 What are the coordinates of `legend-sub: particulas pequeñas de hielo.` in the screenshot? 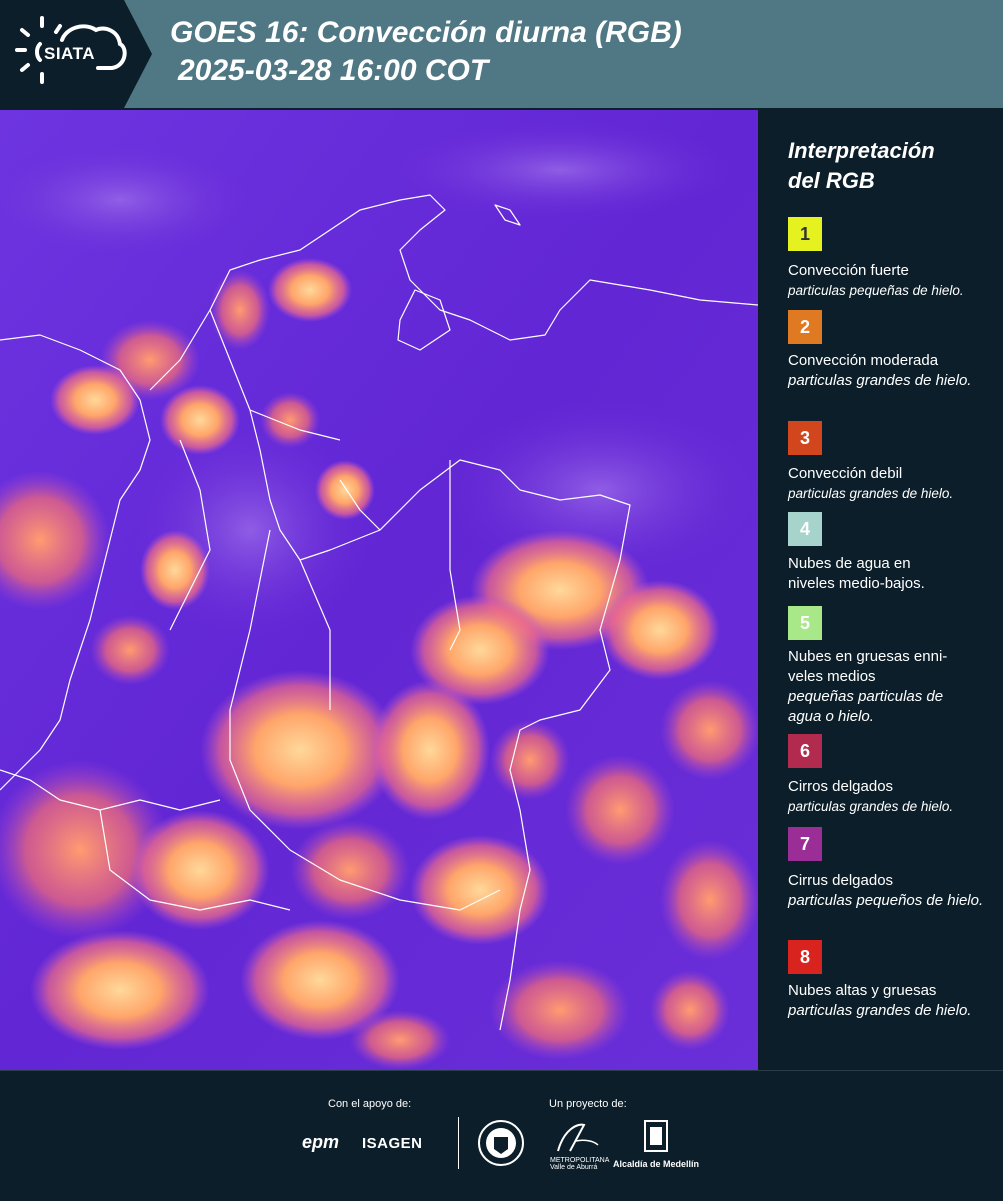 It's located at (876, 290).